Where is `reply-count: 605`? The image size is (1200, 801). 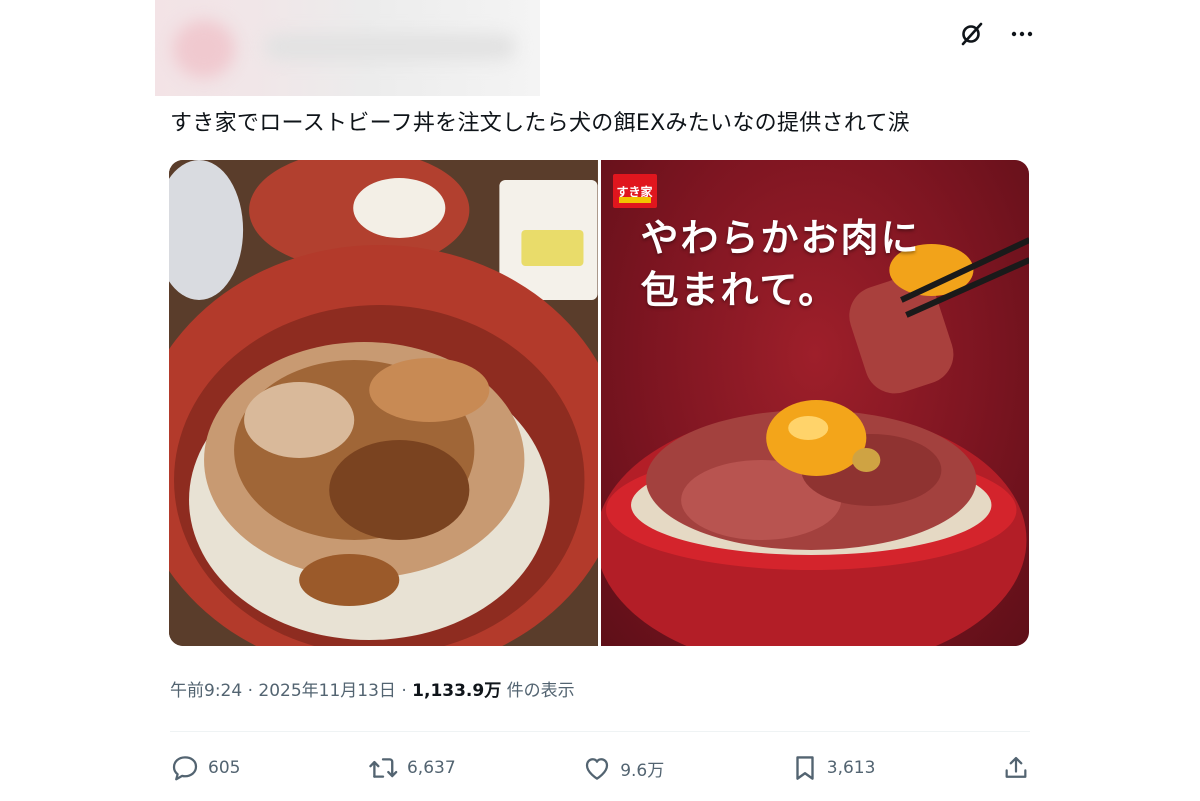 reply-count: 605 is located at coordinates (224, 768).